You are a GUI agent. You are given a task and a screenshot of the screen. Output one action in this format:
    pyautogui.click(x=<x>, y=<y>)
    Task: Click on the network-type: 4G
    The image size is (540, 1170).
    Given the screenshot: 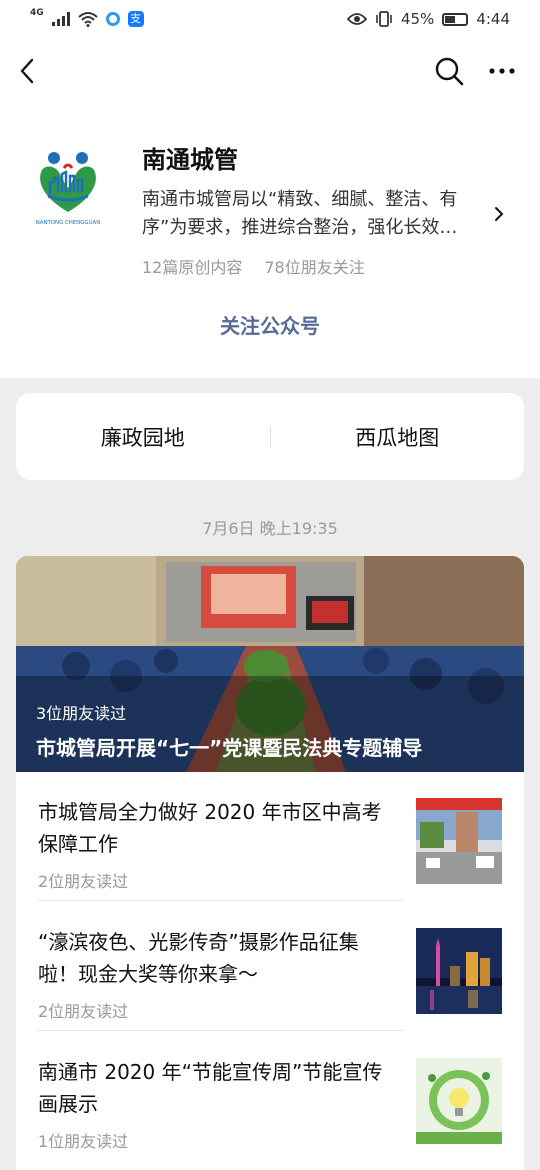 What is the action you would take?
    pyautogui.click(x=37, y=13)
    